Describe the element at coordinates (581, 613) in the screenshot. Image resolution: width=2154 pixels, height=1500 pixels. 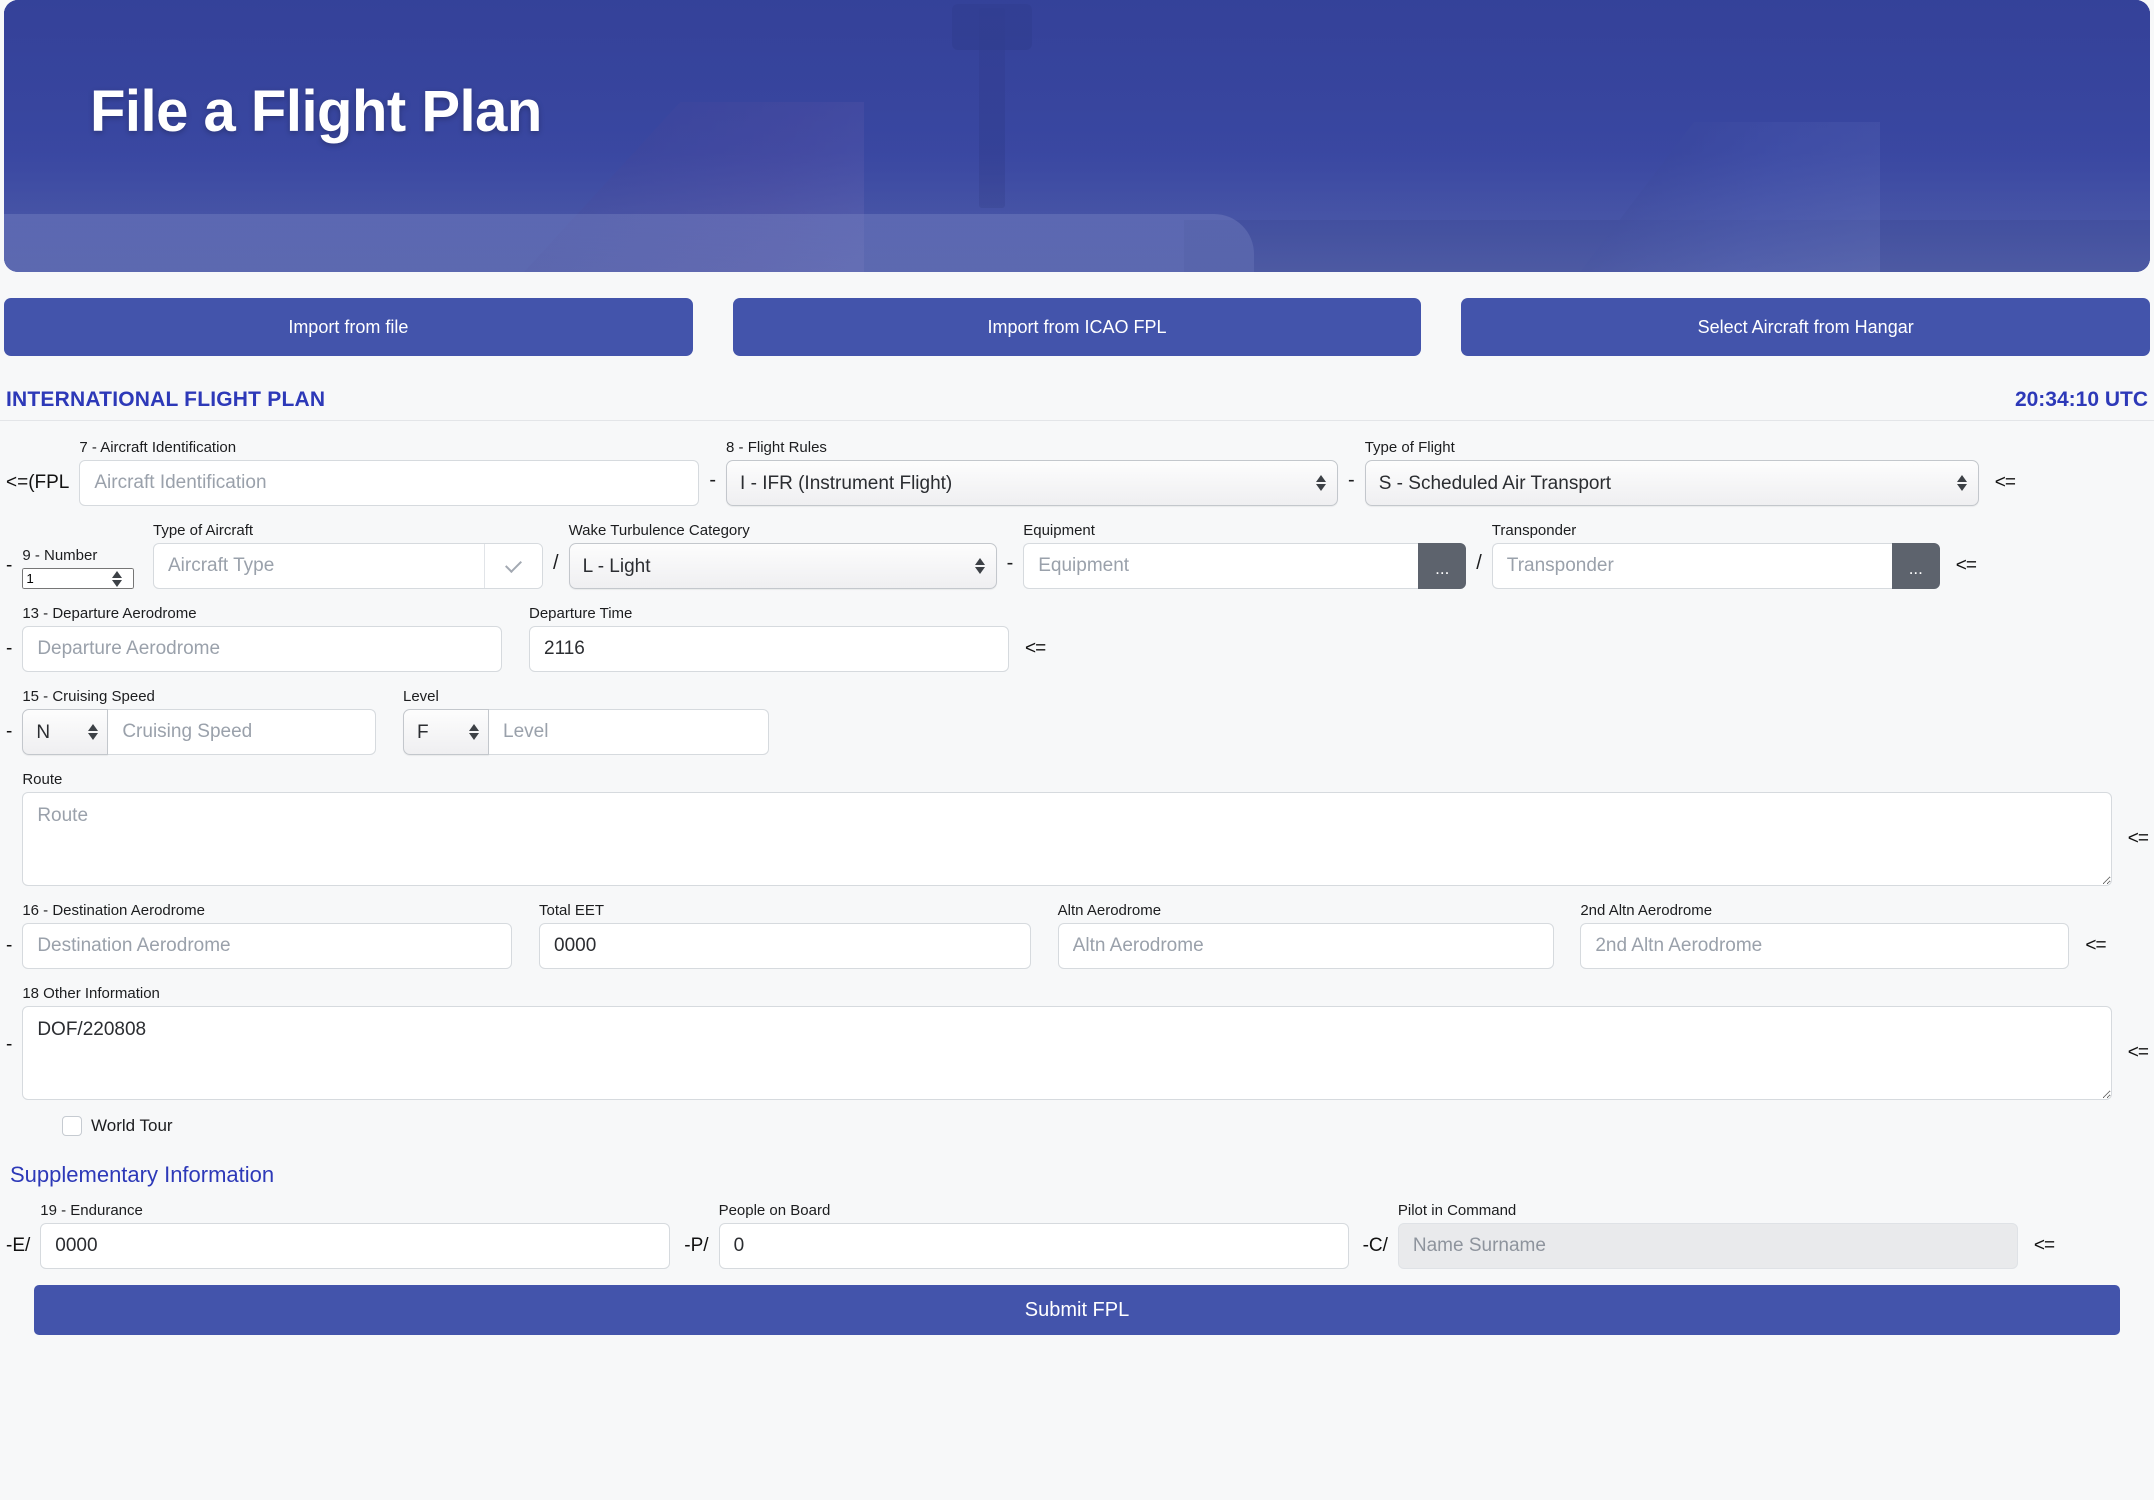
I see `departure-time-label: Departure Time` at that location.